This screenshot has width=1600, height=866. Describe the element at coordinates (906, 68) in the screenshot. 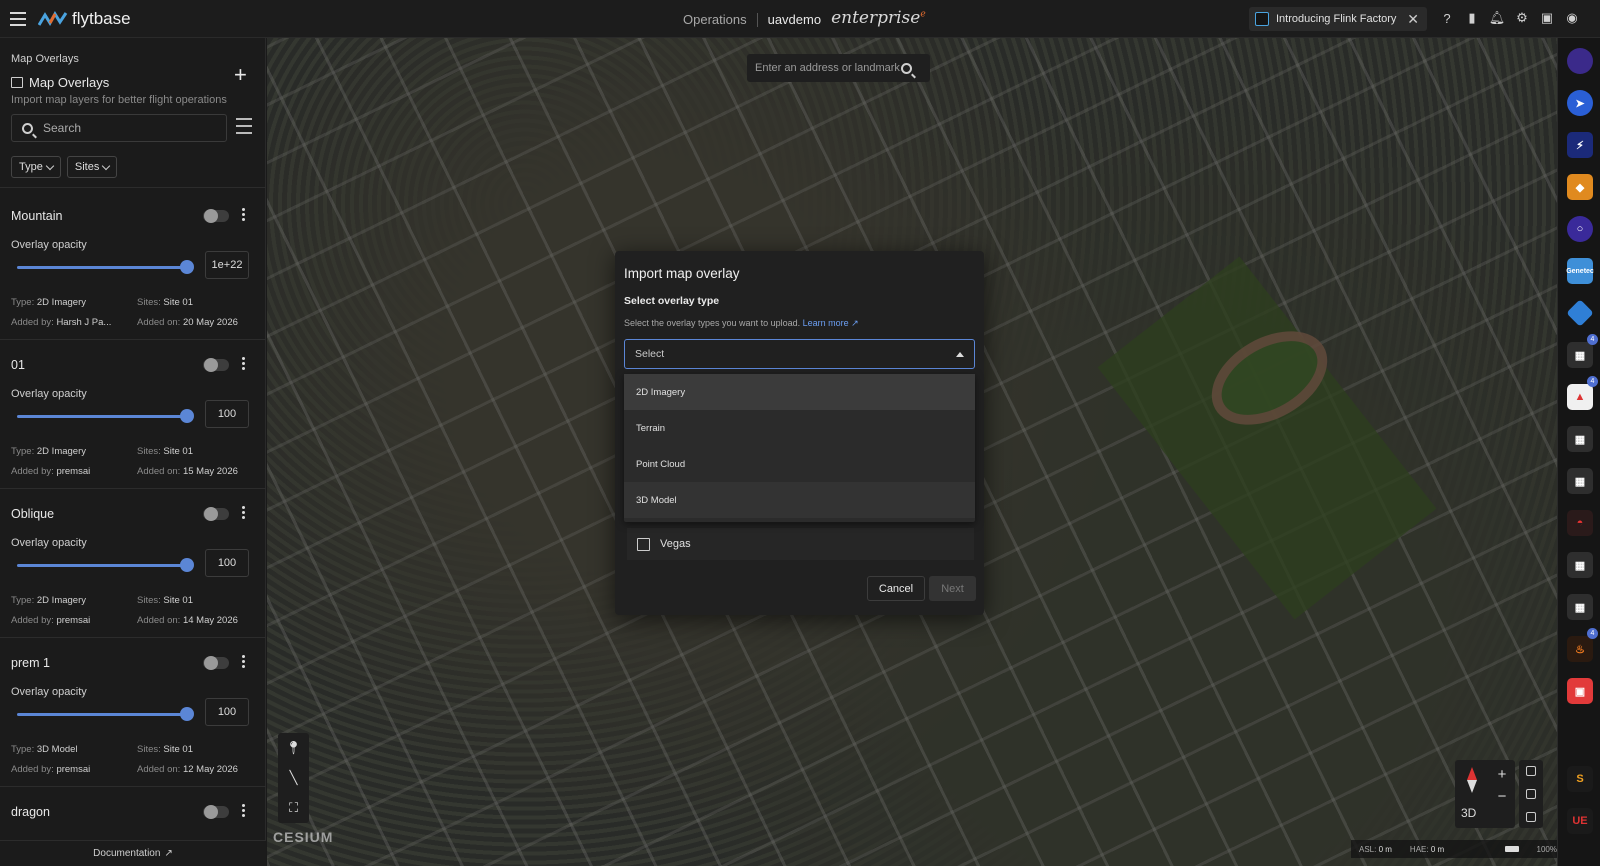

I see `search-icon` at that location.